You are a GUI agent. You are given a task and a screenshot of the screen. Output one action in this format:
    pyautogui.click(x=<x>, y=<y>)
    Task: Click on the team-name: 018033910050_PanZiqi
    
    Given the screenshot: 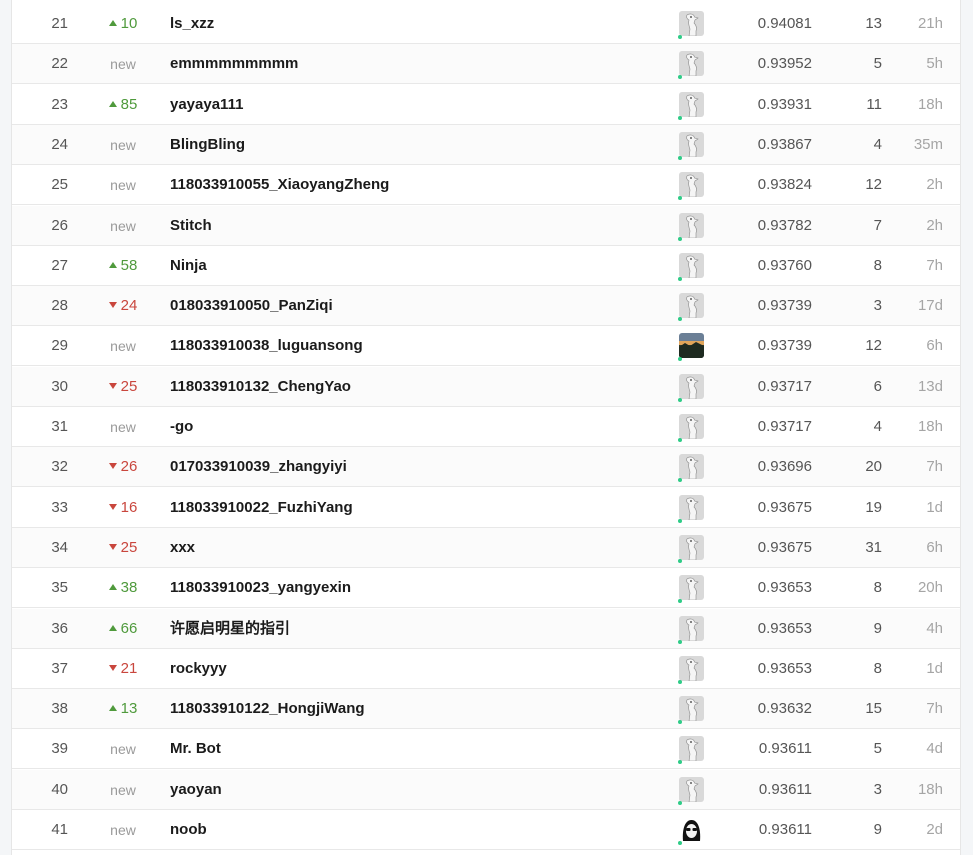 What is the action you would take?
    pyautogui.click(x=410, y=306)
    